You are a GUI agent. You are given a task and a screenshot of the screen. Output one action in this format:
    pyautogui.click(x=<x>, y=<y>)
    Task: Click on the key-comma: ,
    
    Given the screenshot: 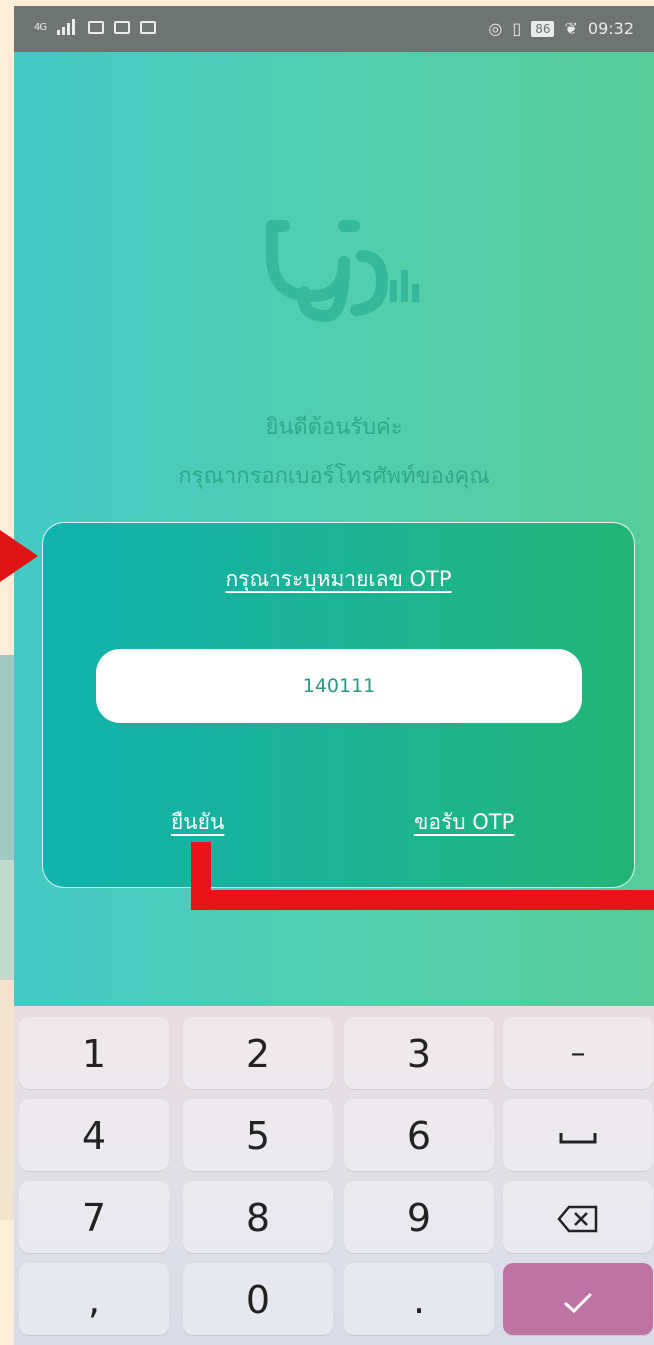 What is the action you would take?
    pyautogui.click(x=94, y=1299)
    